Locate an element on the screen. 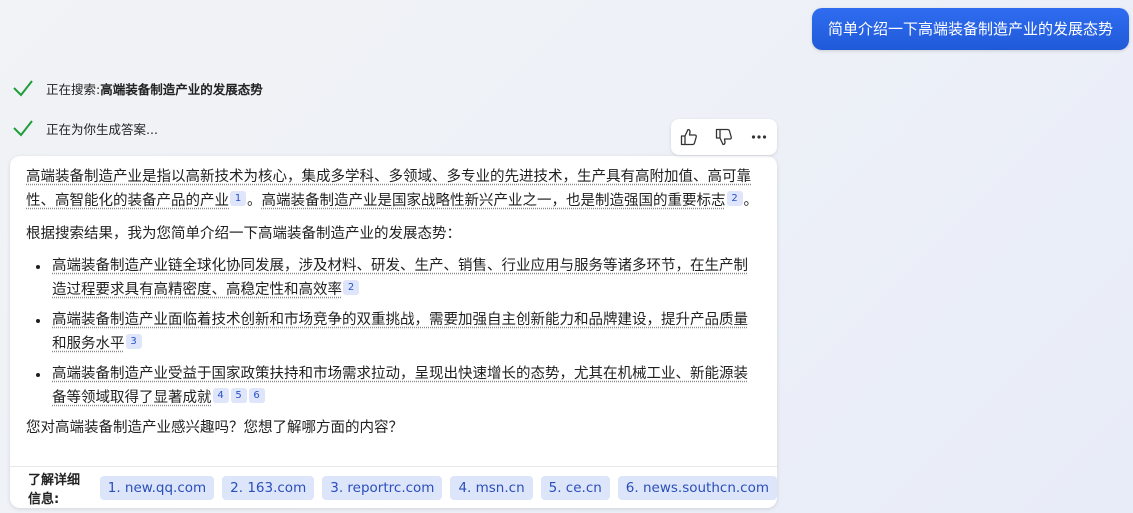 The width and height of the screenshot is (1133, 513). source-link: 3. reportrc.com is located at coordinates (382, 487).